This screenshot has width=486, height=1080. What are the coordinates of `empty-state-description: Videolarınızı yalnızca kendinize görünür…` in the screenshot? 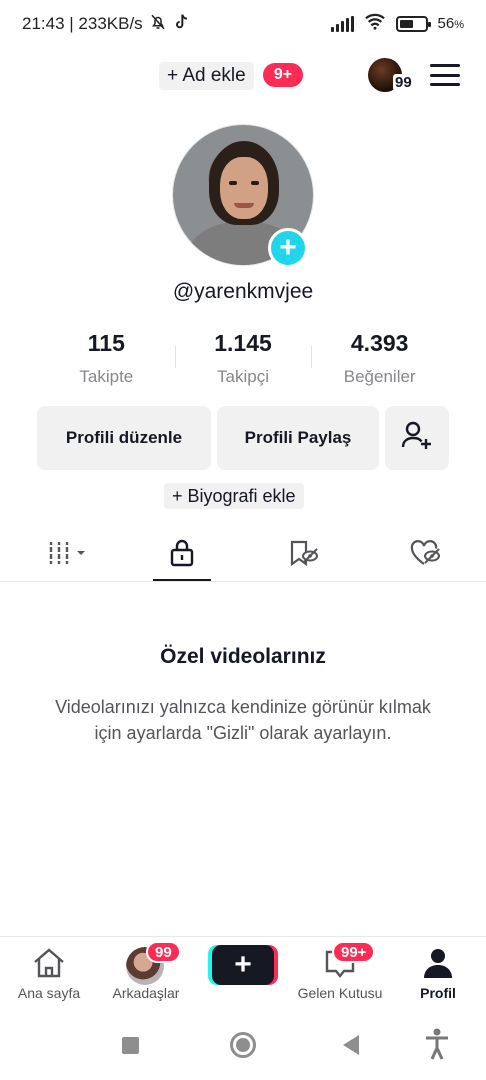 It's located at (243, 720).